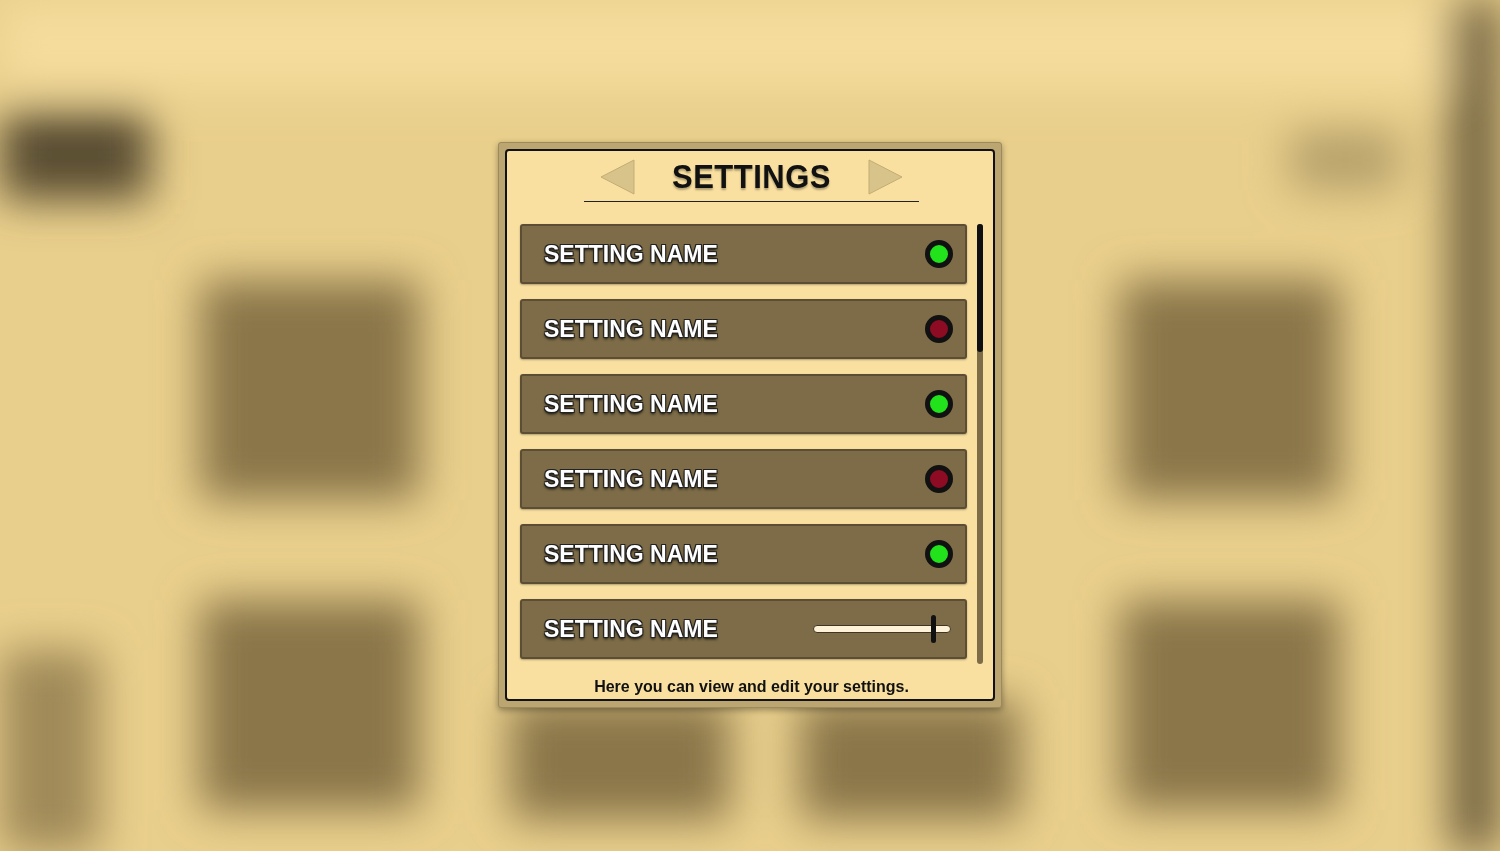 This screenshot has height=851, width=1500. I want to click on window-title: SETTINGS, so click(751, 177).